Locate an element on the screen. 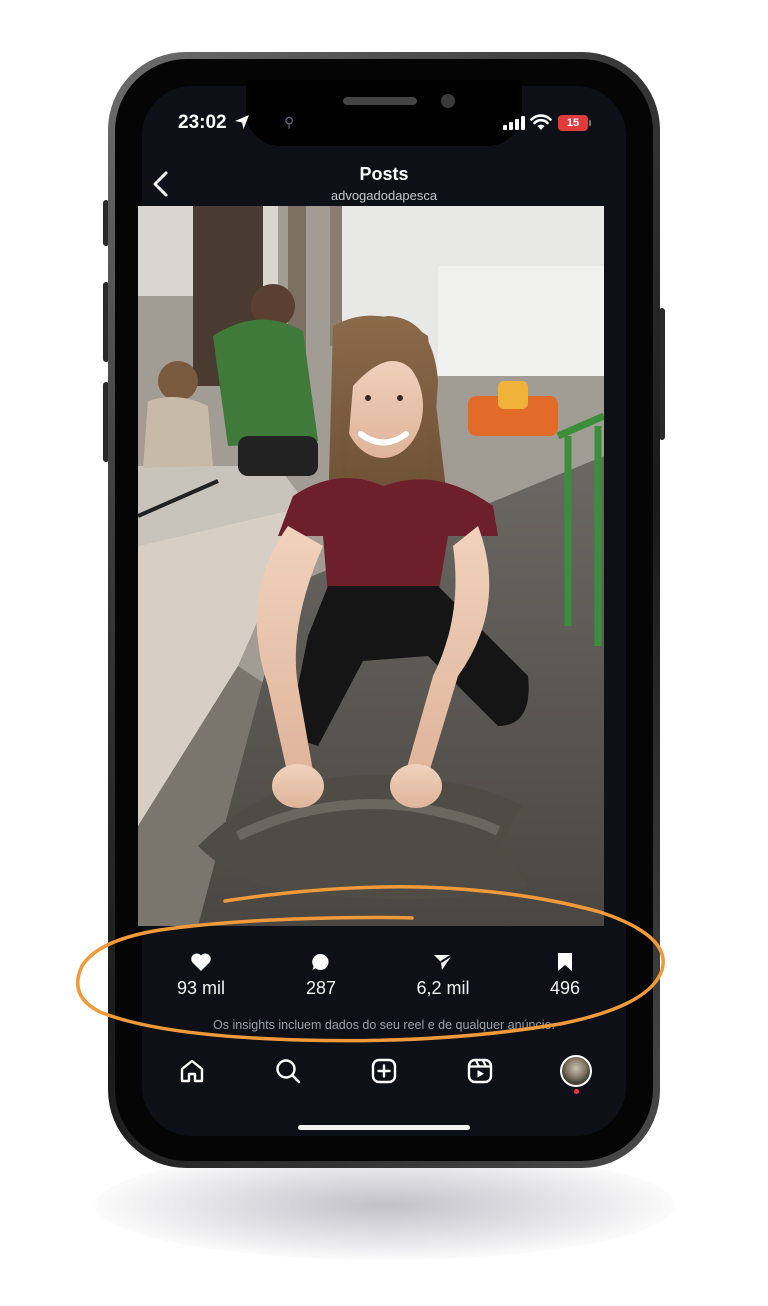 This screenshot has height=1306, width=768. battery-tip is located at coordinates (590, 123).